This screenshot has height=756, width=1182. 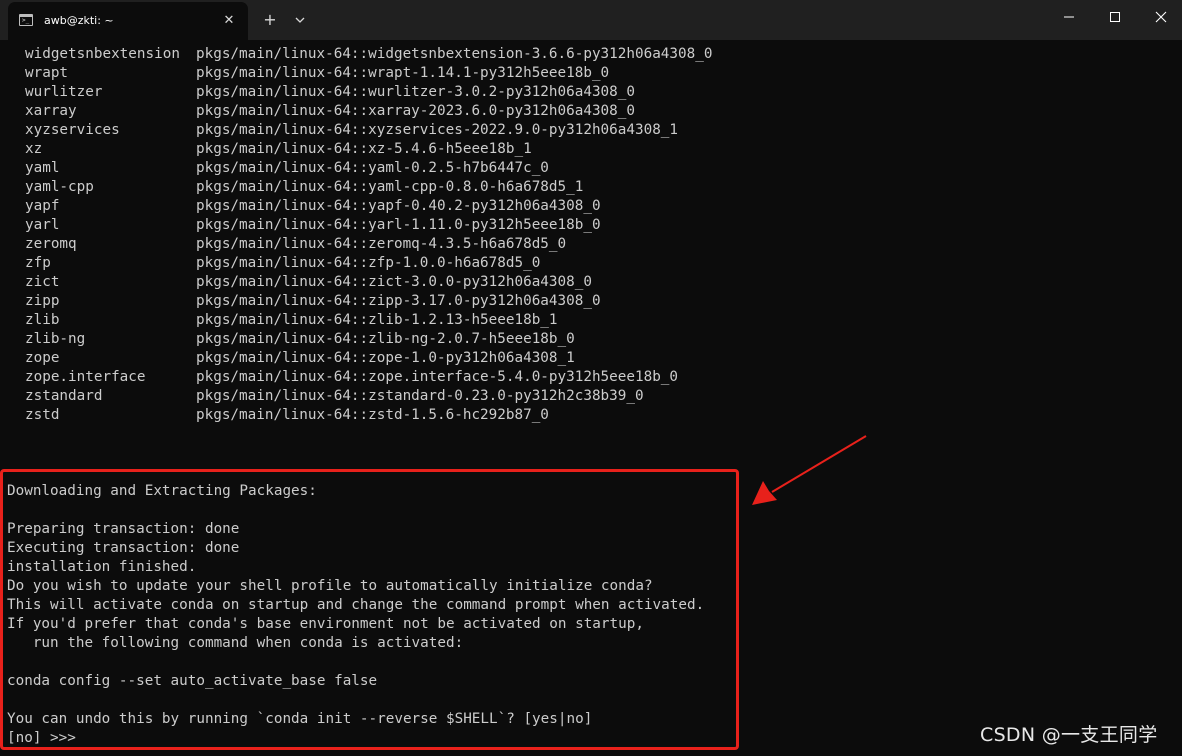 I want to click on package-name: xarray, so click(x=51, y=111).